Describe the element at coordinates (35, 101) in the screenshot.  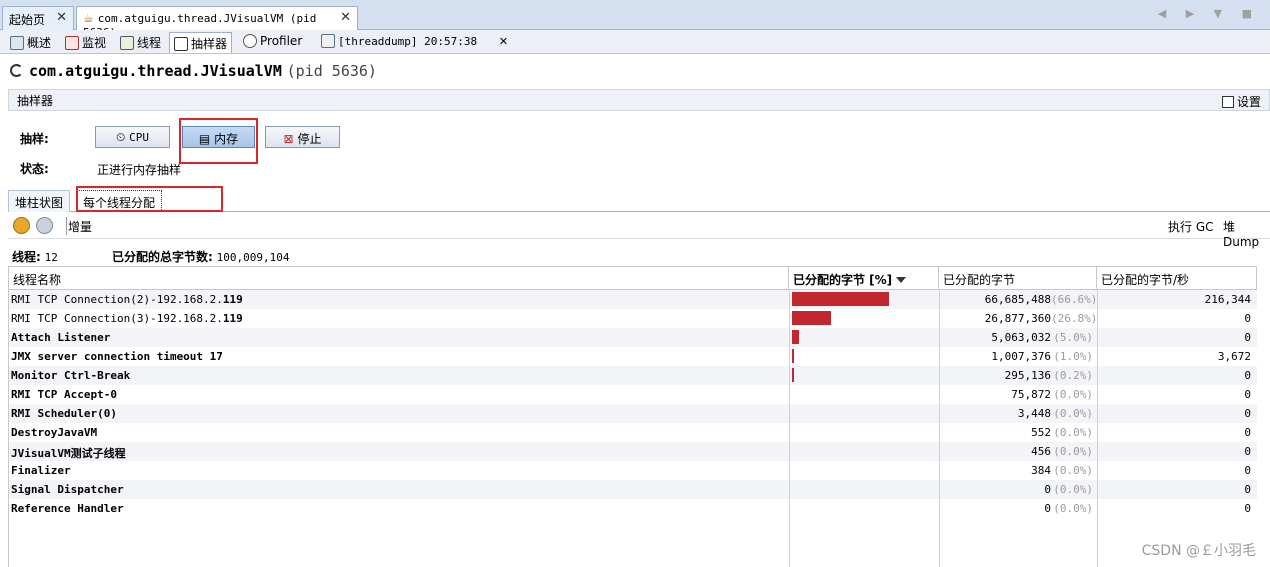
I see `section-label: 抽样器` at that location.